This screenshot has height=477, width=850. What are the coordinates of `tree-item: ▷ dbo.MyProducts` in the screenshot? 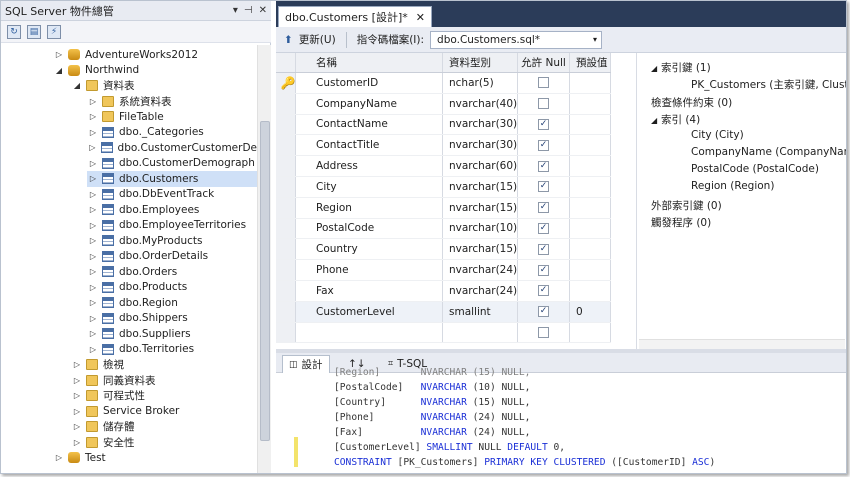 It's located at (172, 241).